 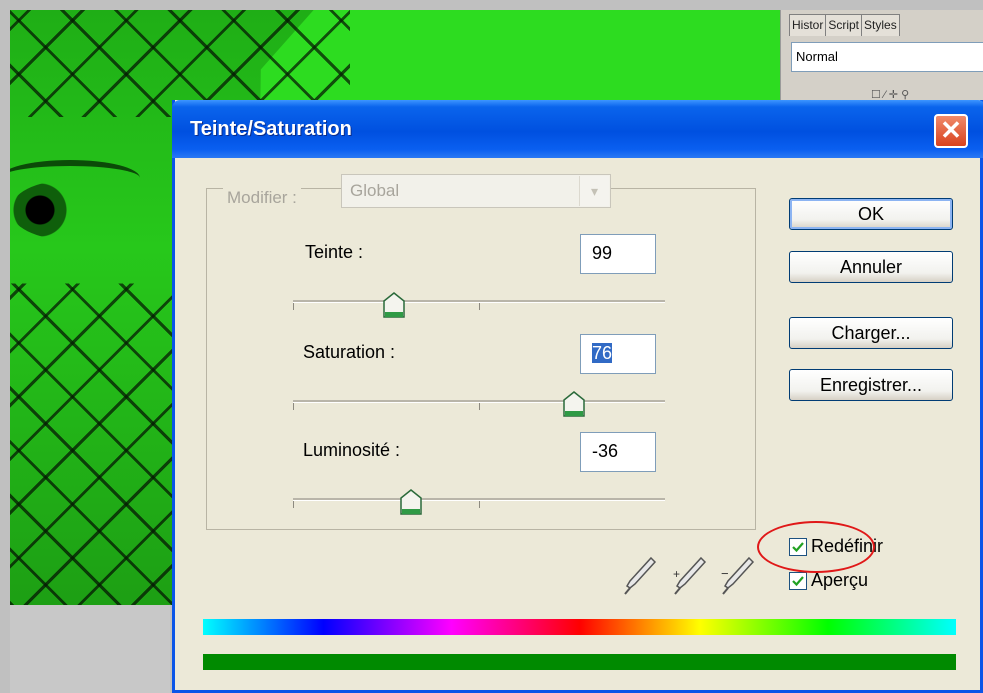 I want to click on modifier-label: Modifier :, so click(x=262, y=198).